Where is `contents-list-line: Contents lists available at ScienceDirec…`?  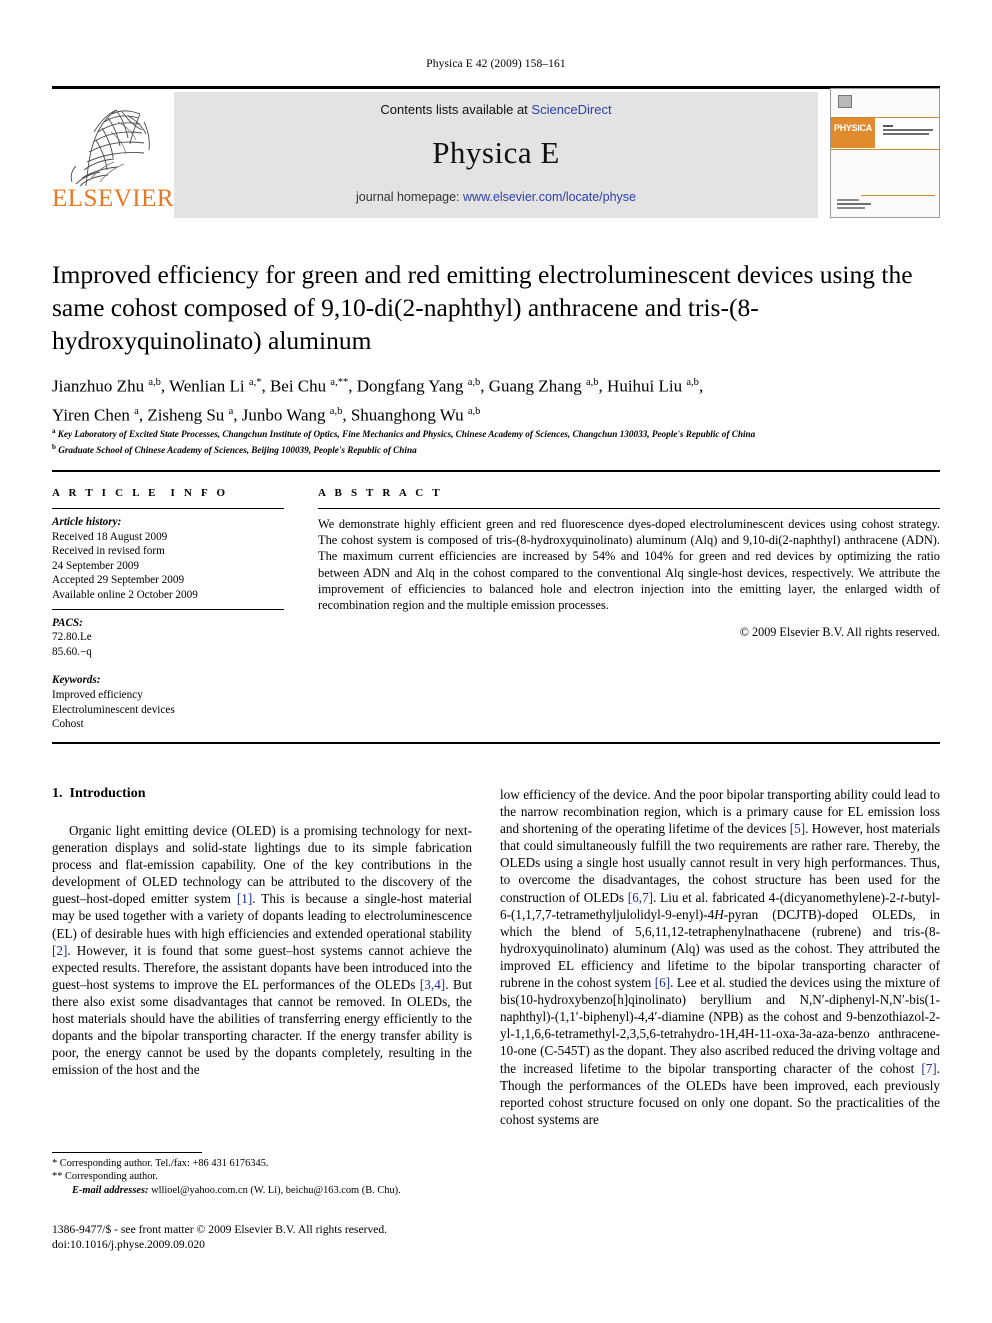 contents-list-line: Contents lists available at ScienceDirec… is located at coordinates (496, 109).